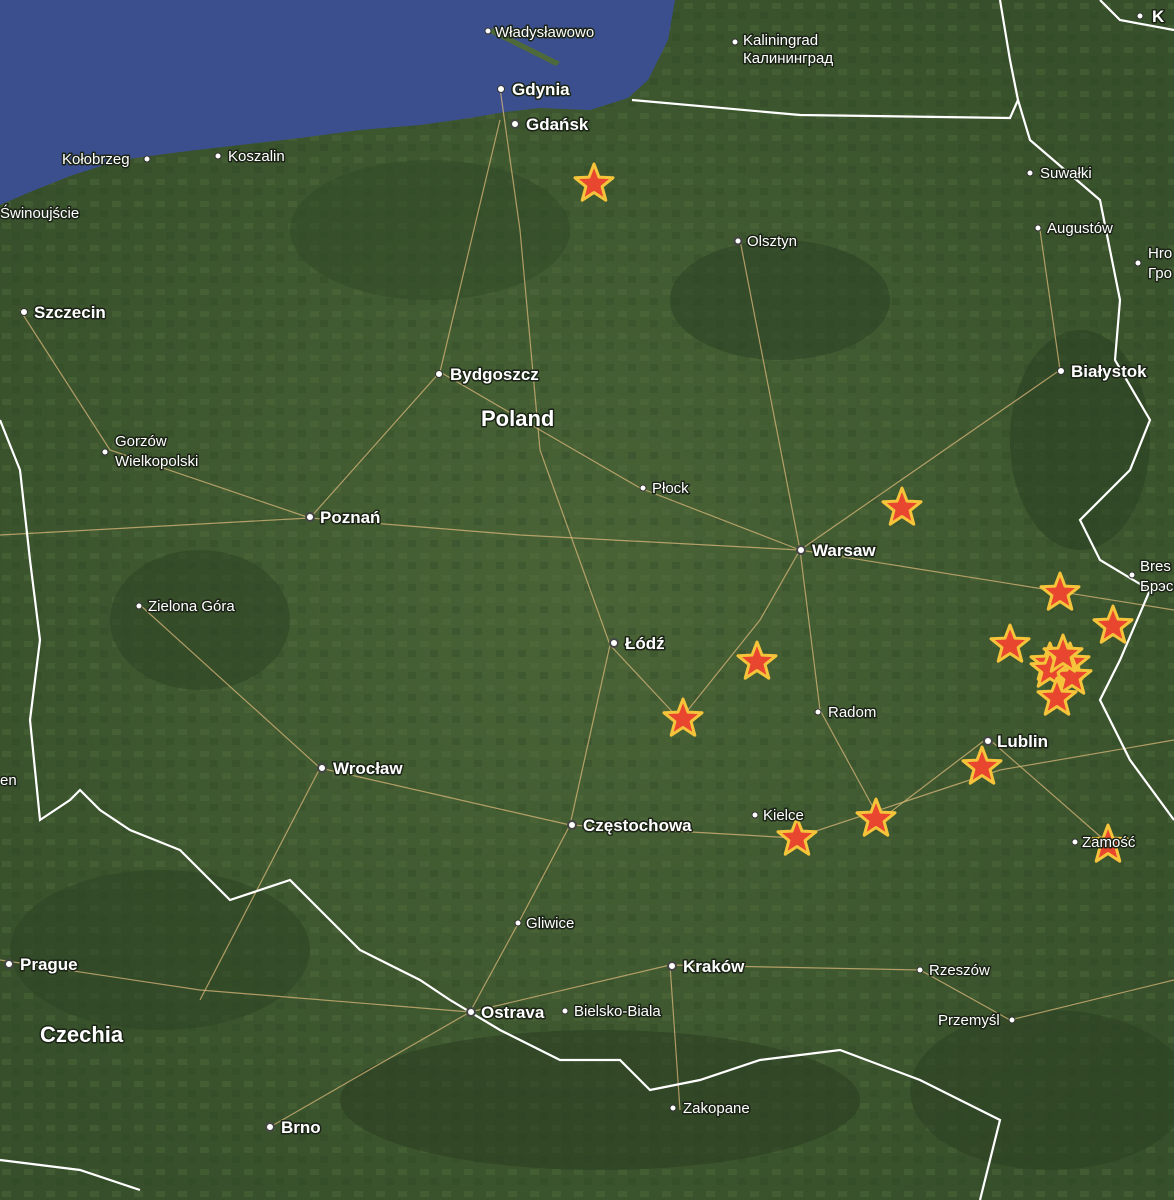 The width and height of the screenshot is (1174, 1200). What do you see at coordinates (1158, 16) in the screenshot?
I see `place-label: K` at bounding box center [1158, 16].